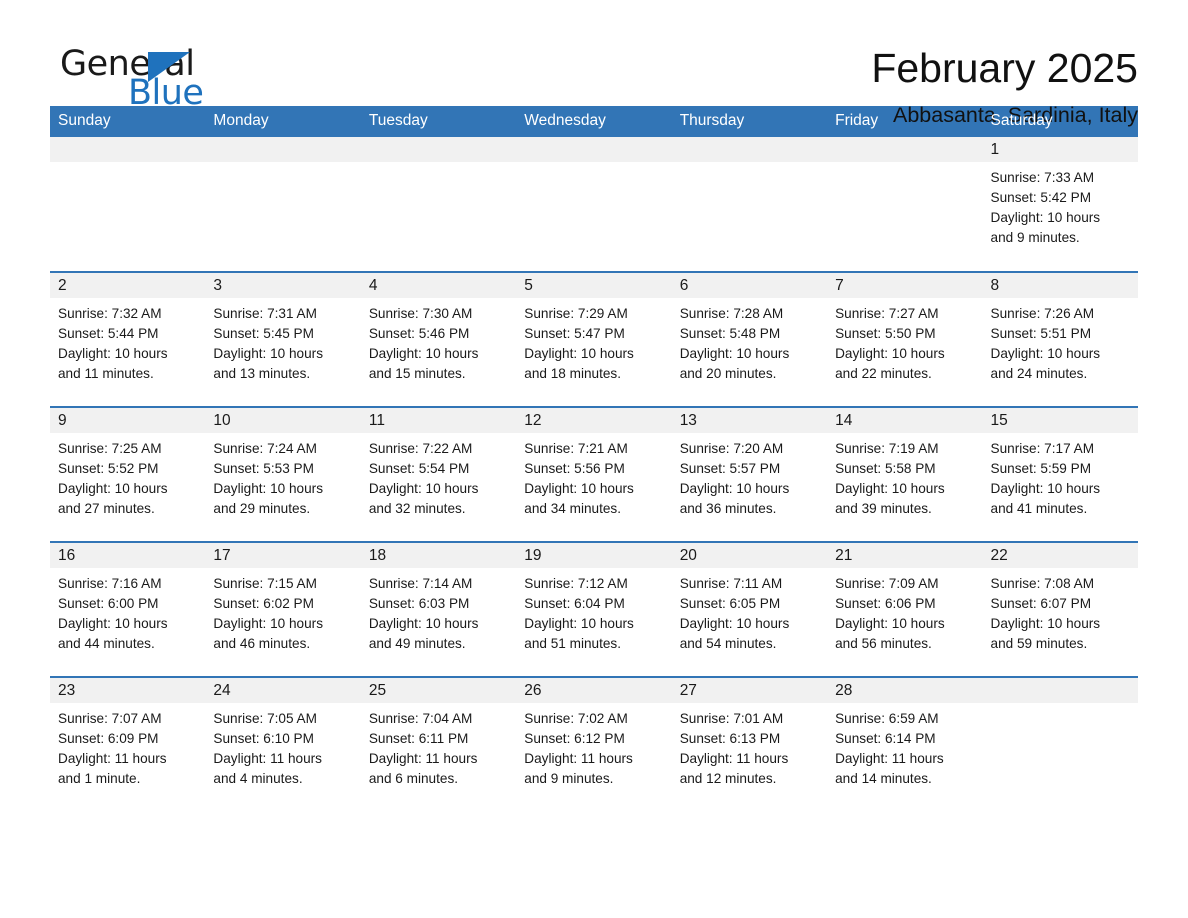 The width and height of the screenshot is (1188, 918). I want to click on day-number: 17, so click(283, 555).